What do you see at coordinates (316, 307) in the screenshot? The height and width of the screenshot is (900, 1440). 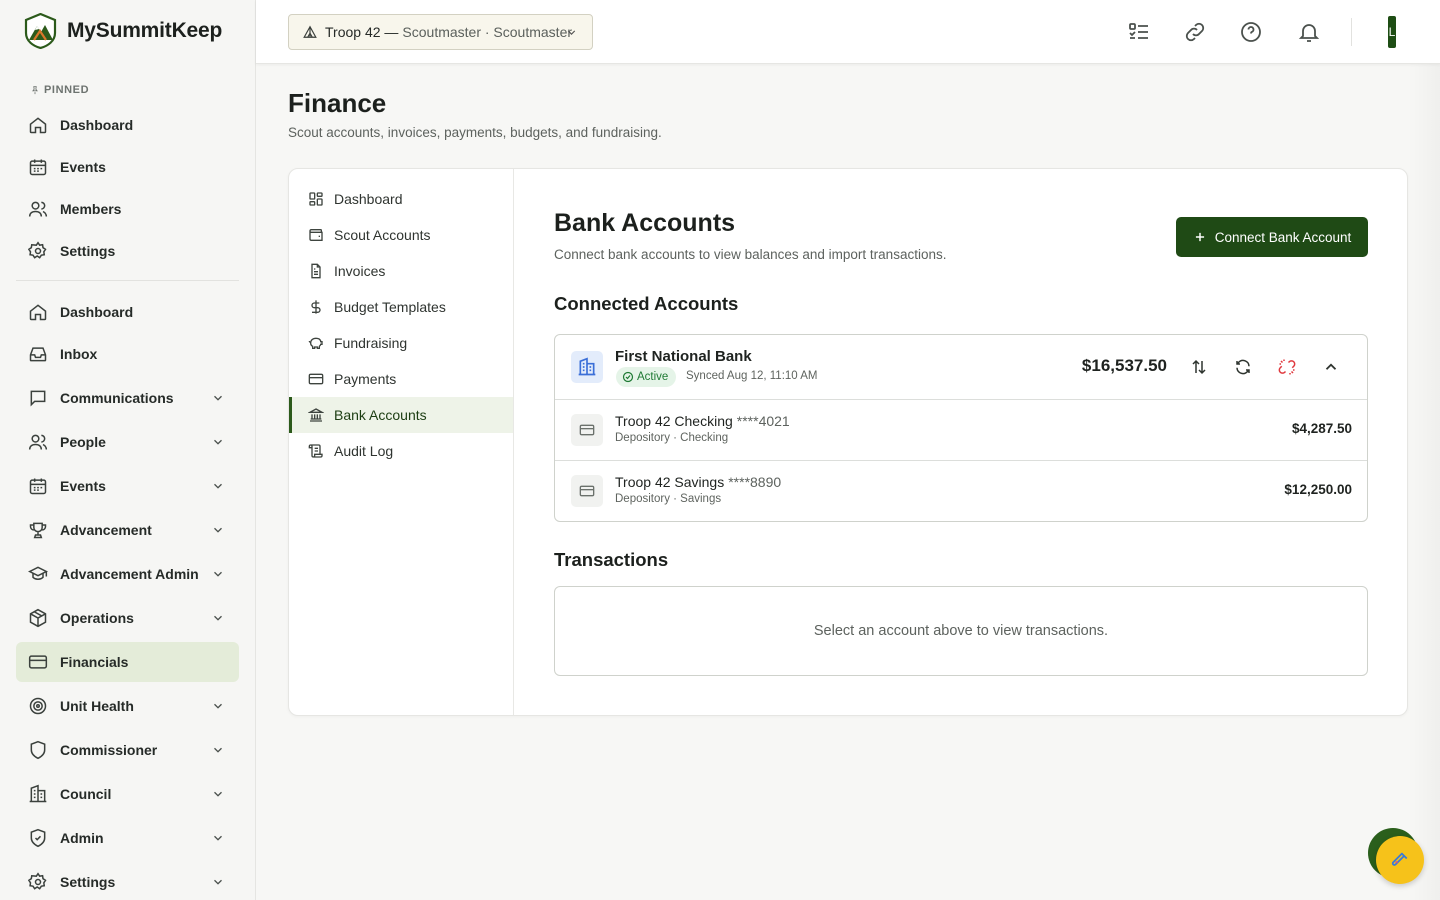 I see `dollar-icon` at bounding box center [316, 307].